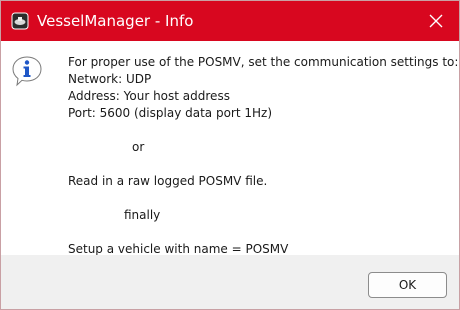 The image size is (460, 310). I want to click on close-button, so click(436, 21).